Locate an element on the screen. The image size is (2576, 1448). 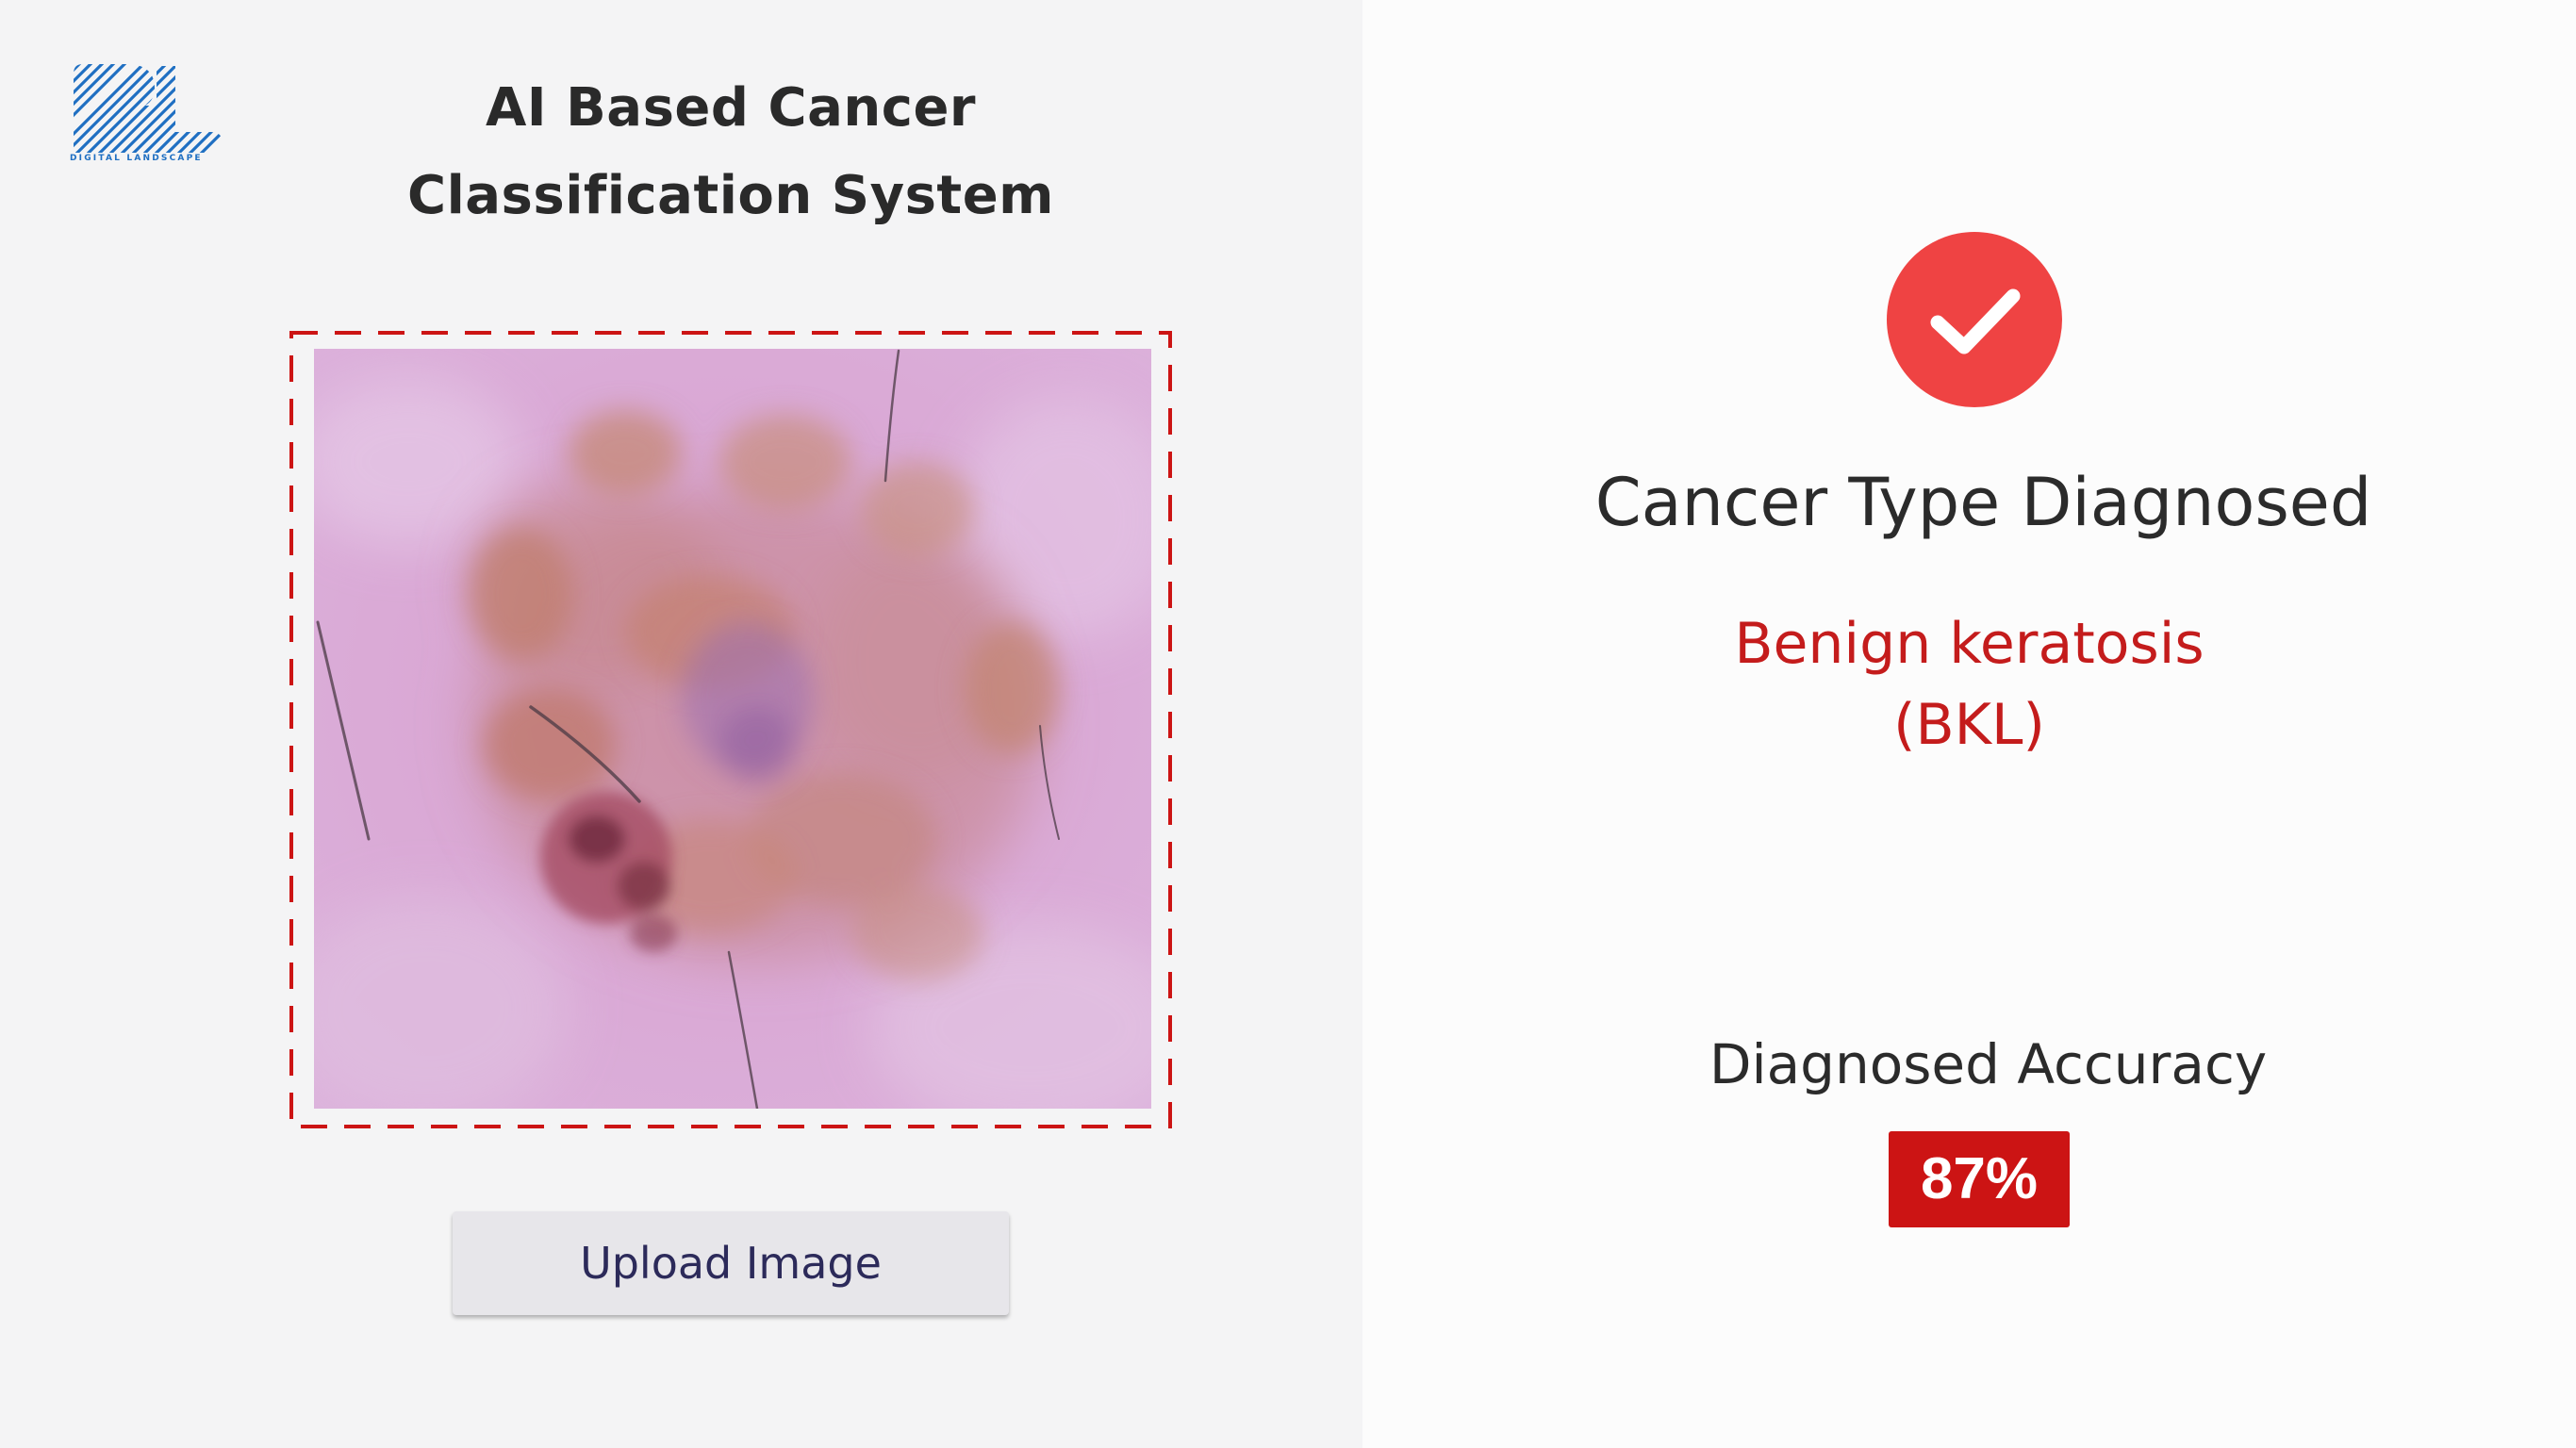
diagnosis-name: Benign keratosis is located at coordinates (1969, 644).